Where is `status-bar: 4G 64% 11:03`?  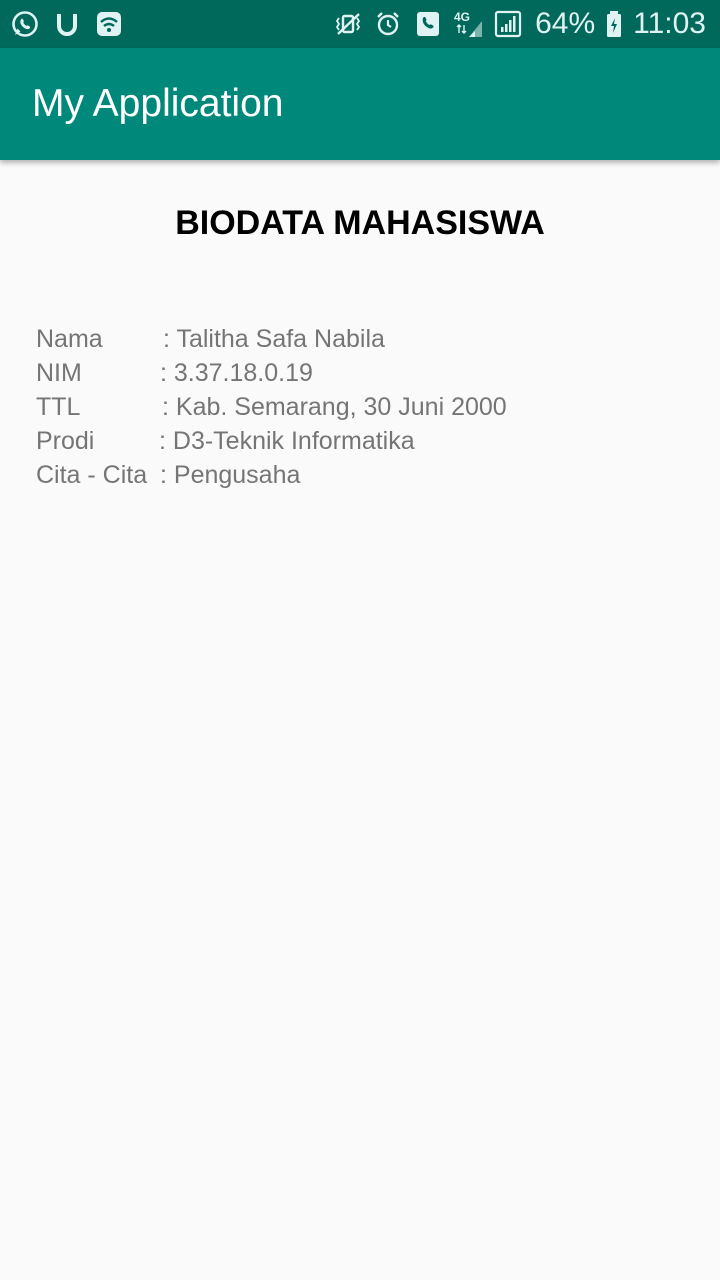
status-bar: 4G 64% 11:03 is located at coordinates (360, 24).